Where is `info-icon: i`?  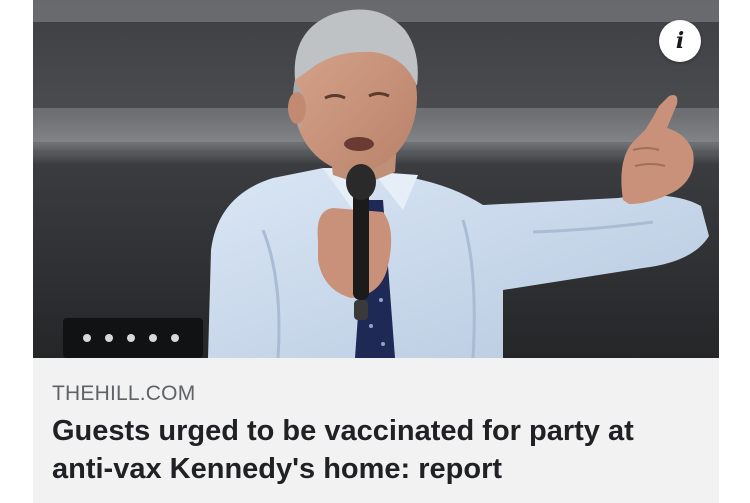
info-icon: i is located at coordinates (680, 41).